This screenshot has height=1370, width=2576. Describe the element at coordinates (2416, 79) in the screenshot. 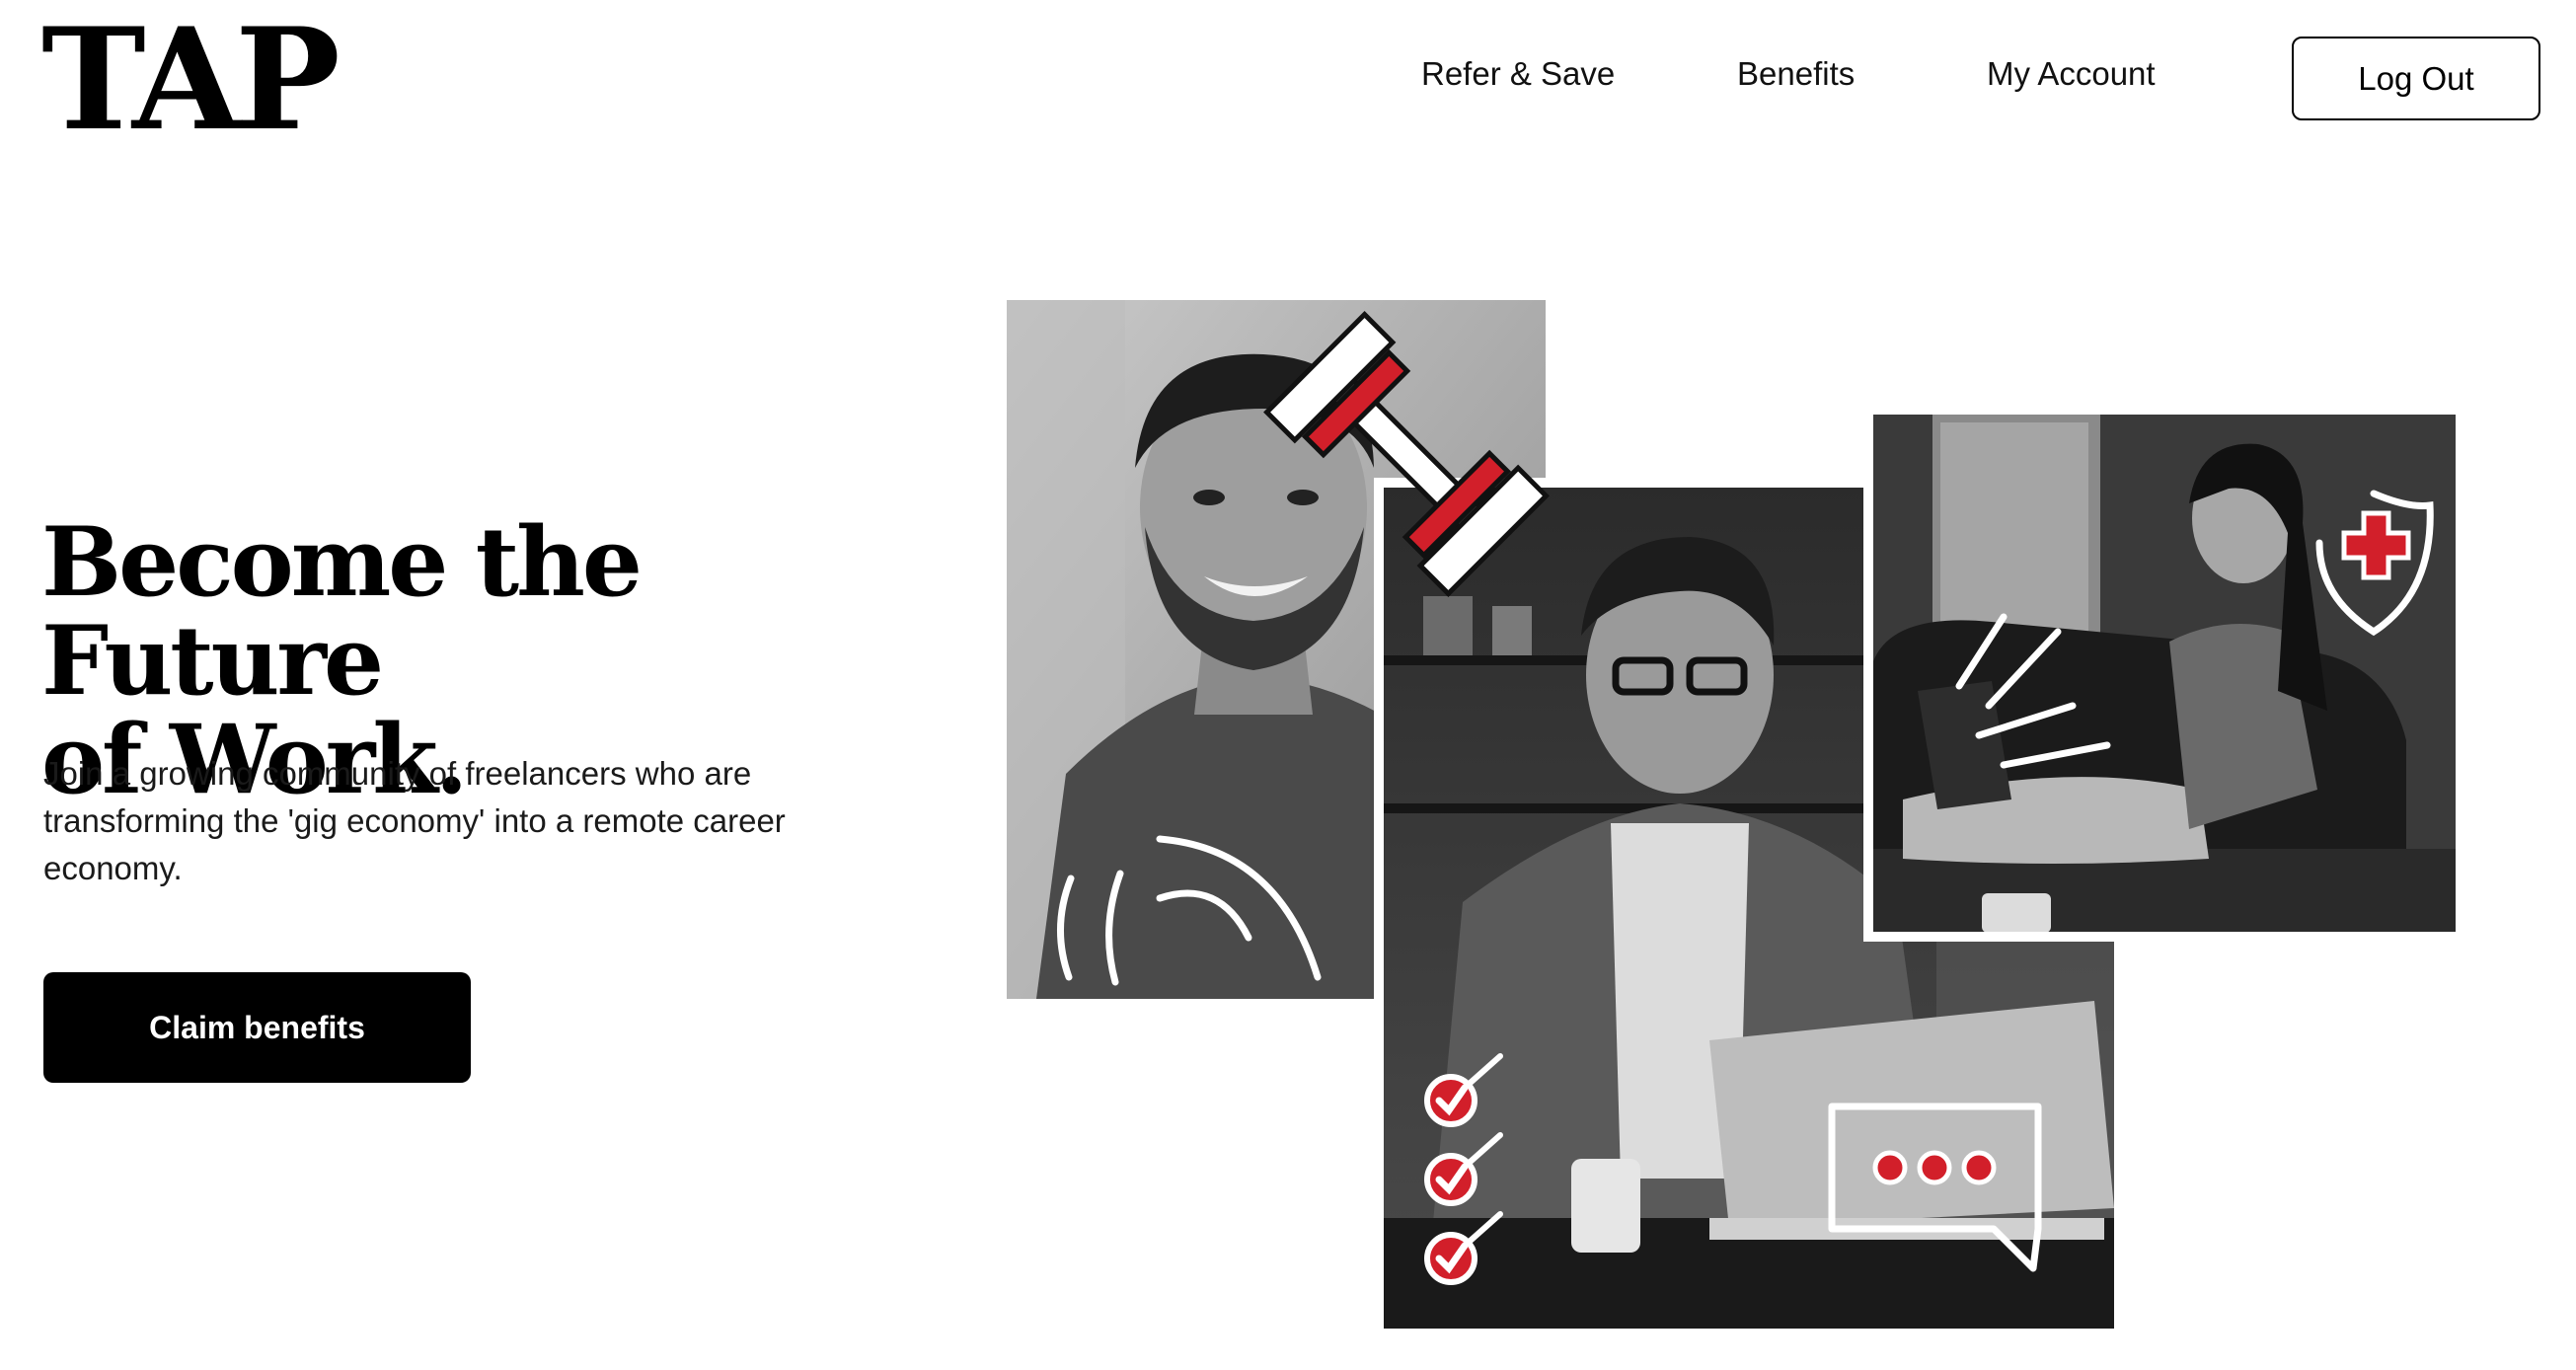

I see `logout-button: Log Out` at that location.